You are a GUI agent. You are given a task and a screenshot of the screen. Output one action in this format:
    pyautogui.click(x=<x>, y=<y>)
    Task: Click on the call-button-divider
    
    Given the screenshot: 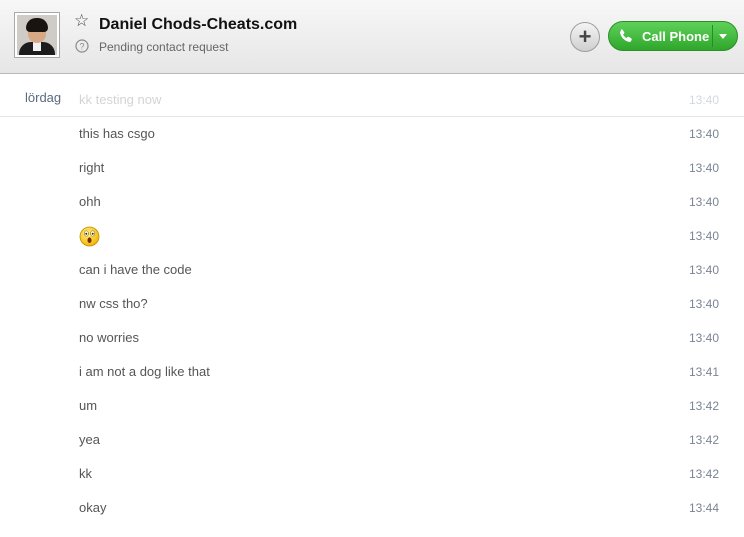 What is the action you would take?
    pyautogui.click(x=712, y=36)
    